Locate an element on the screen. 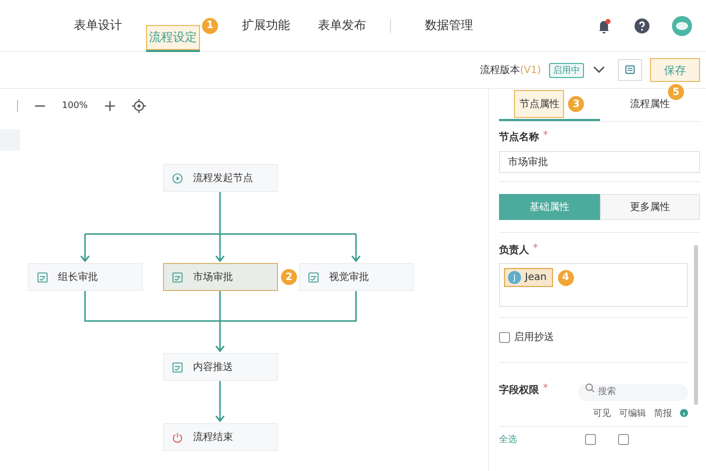 Image resolution: width=706 pixels, height=471 pixels. node-name-field: 市场审批 is located at coordinates (599, 162).